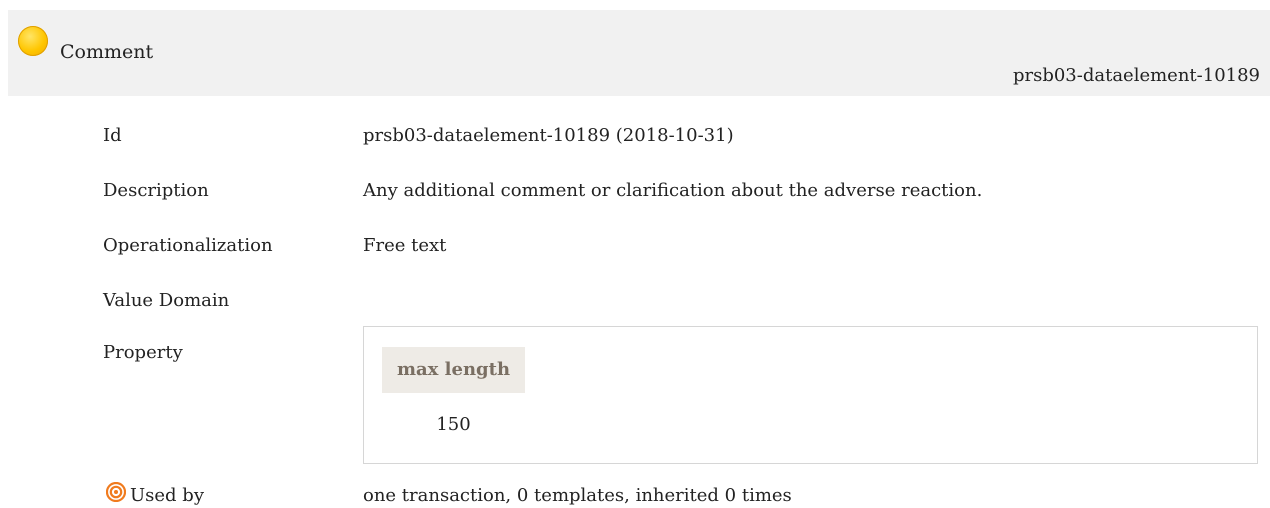  I want to click on property-value-cell: 150, so click(453, 424).